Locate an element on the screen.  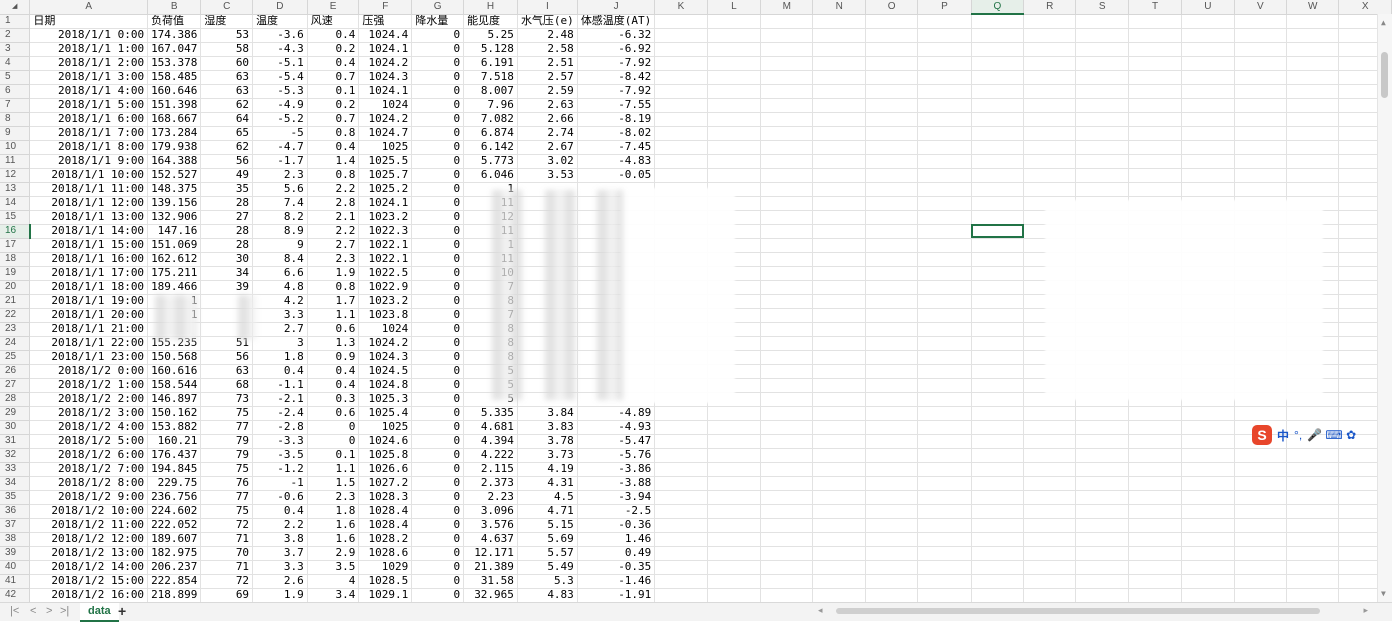
cell-H1: 能见度 is located at coordinates (490, 21).